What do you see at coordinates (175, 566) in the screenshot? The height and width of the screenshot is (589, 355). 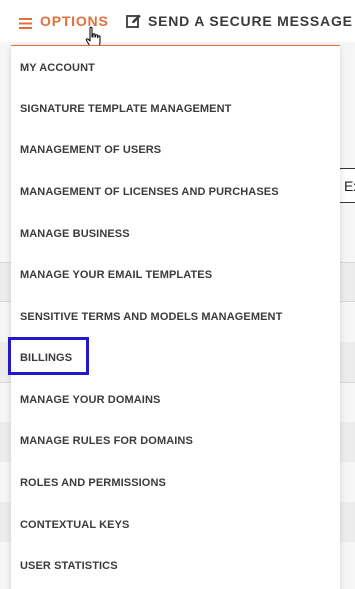 I see `menu-item-user-statistics: USER STATISTICS` at bounding box center [175, 566].